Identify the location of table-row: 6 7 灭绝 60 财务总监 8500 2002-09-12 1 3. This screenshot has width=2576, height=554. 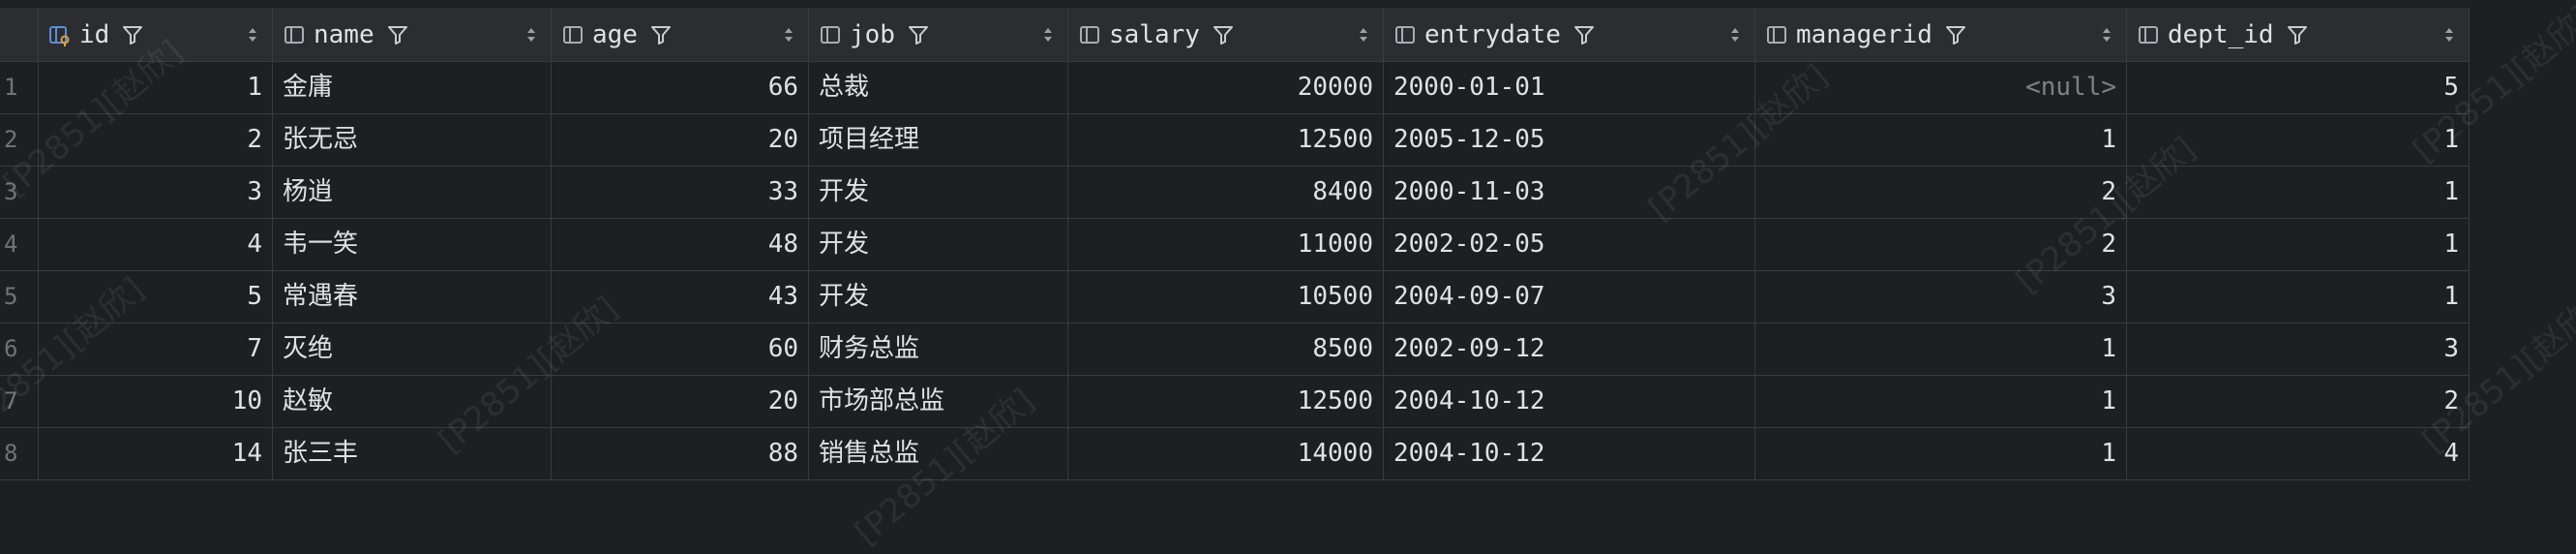
(1235, 349).